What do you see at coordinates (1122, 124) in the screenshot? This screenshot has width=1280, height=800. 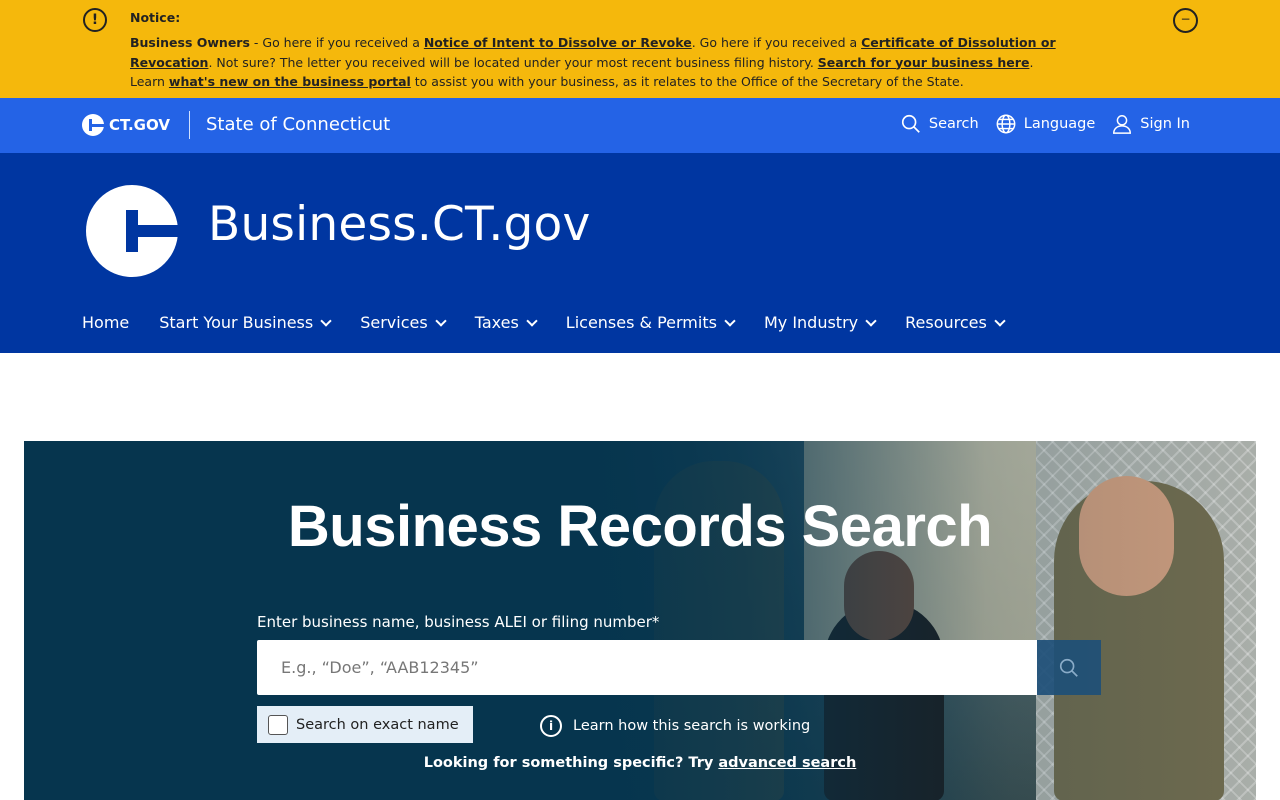 I see `user-icon` at bounding box center [1122, 124].